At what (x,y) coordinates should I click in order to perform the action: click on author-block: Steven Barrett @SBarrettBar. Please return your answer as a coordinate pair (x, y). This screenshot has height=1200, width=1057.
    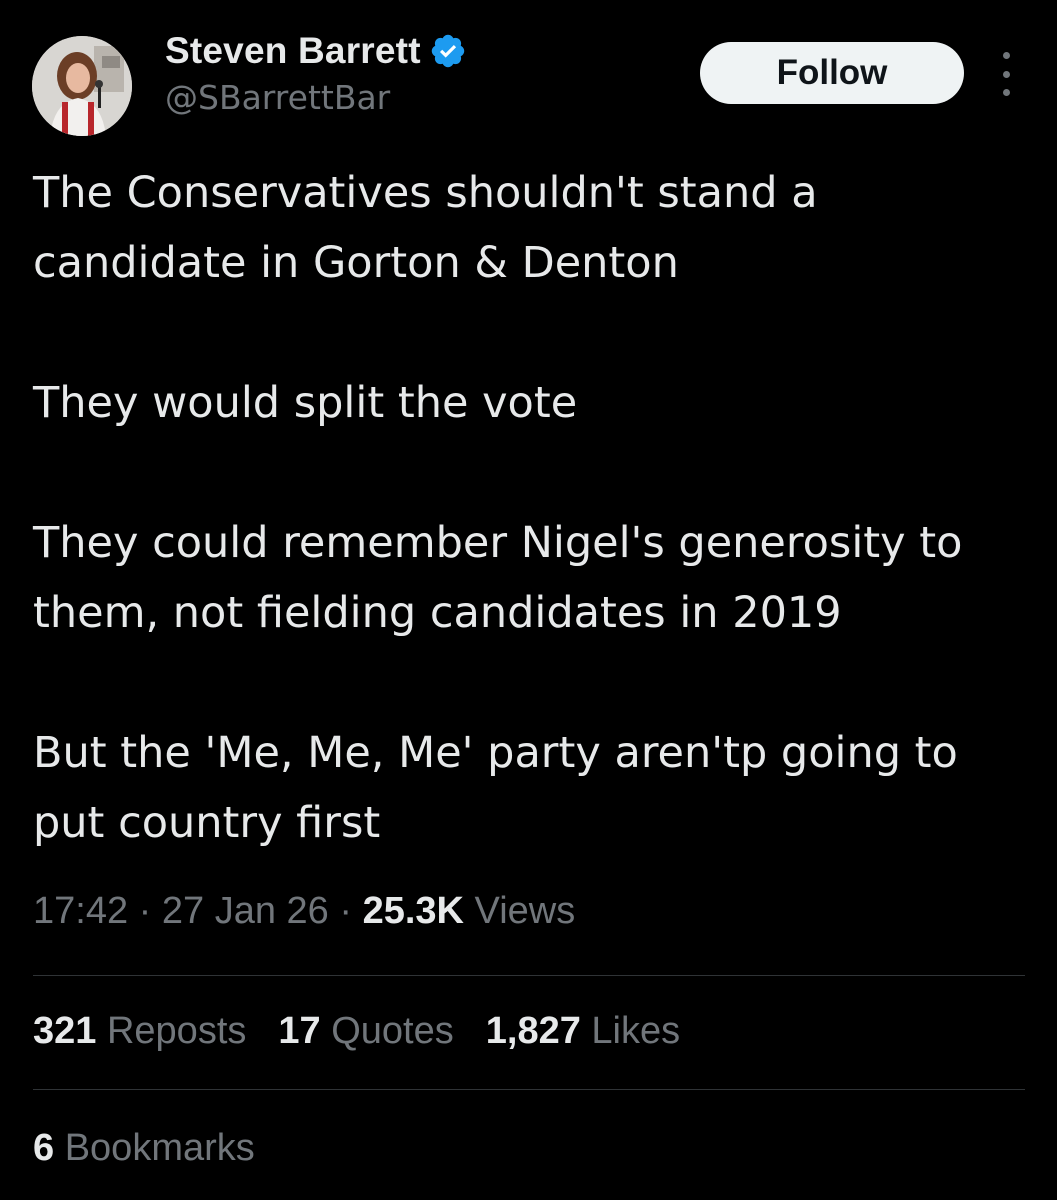
    Looking at the image, I should click on (316, 72).